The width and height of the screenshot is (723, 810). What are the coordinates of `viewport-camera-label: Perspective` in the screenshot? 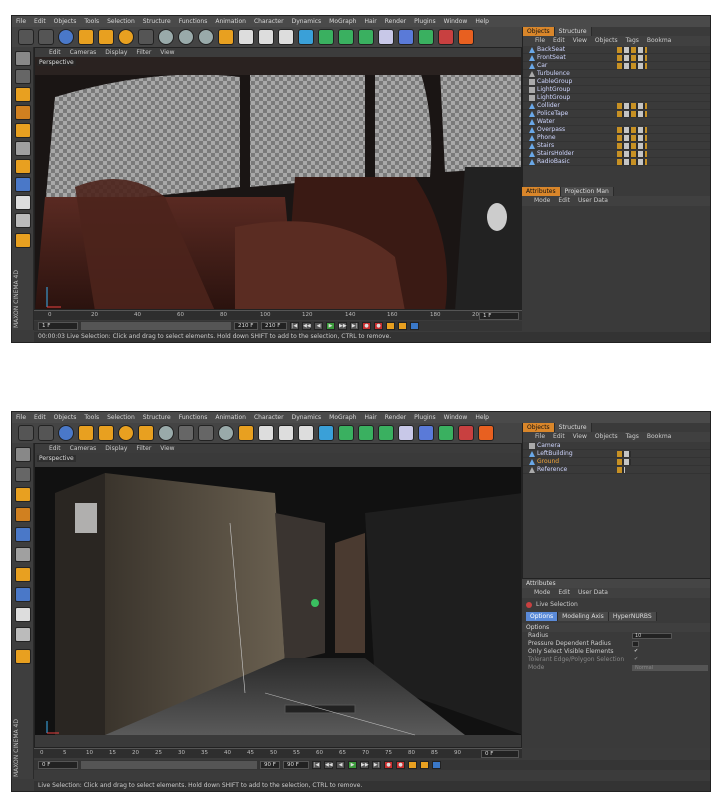 It's located at (56, 458).